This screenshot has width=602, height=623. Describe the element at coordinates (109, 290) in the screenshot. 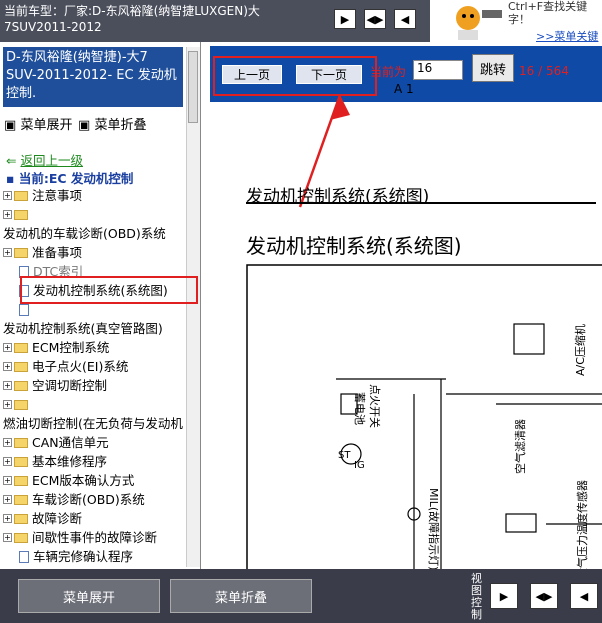

I see `selected-item-highlight` at that location.